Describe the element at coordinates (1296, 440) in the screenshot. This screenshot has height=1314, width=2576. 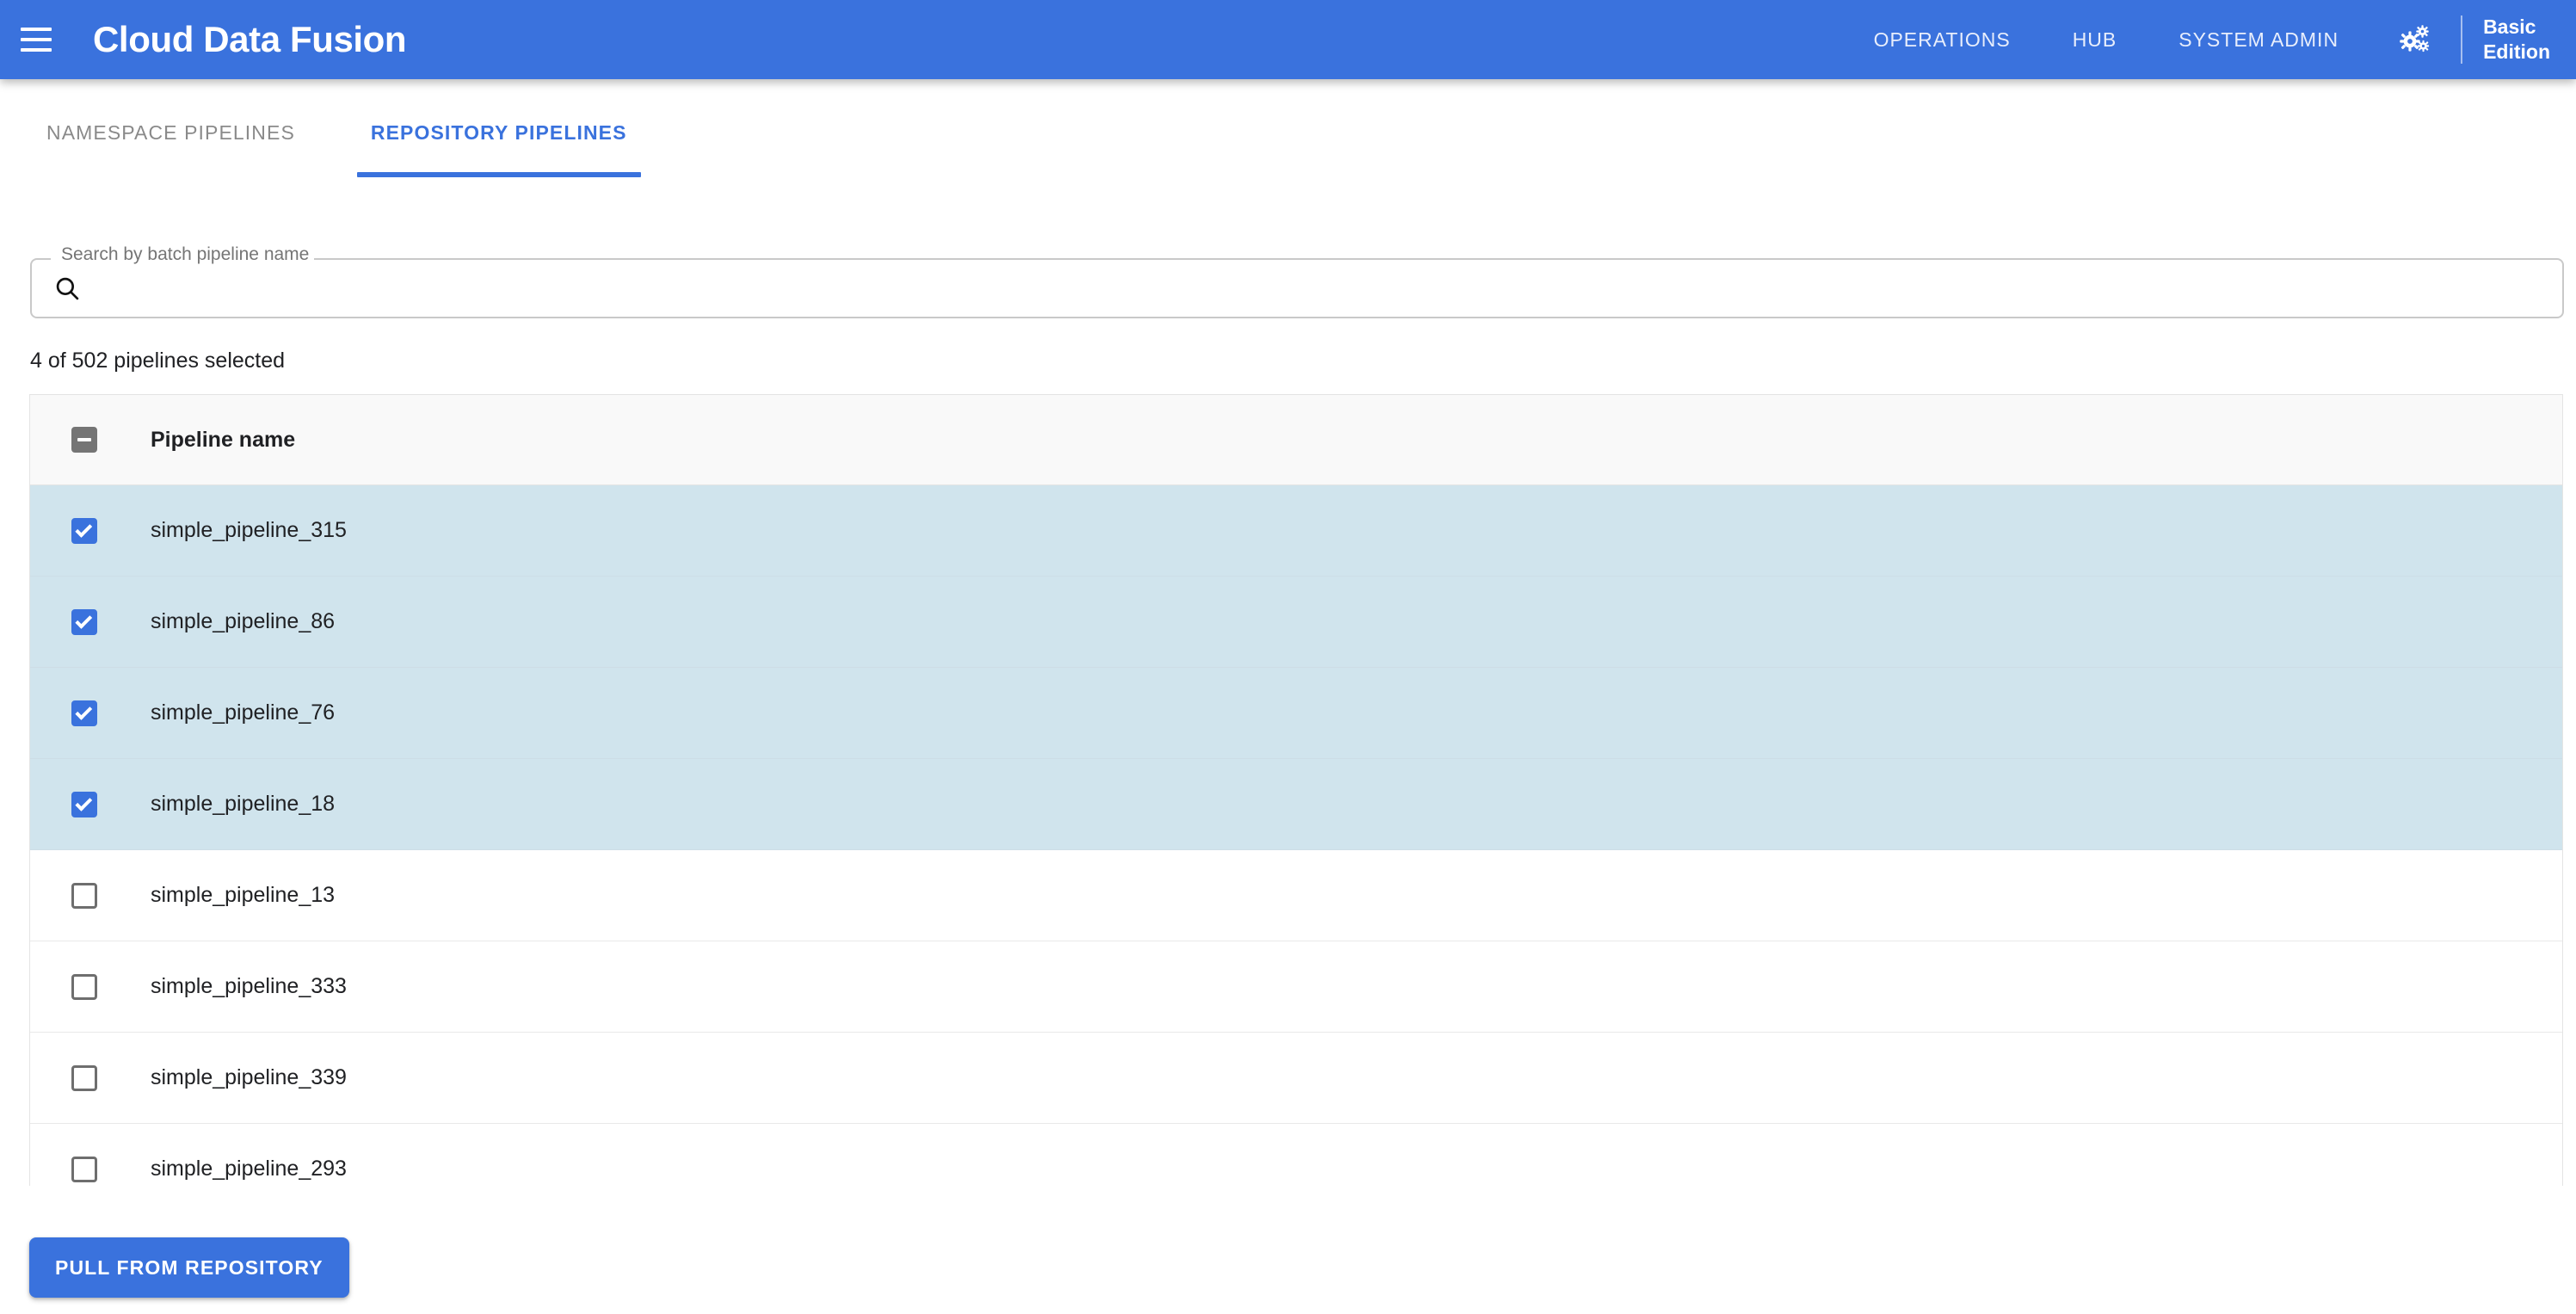
I see `table-header-row: Pipeline name` at that location.